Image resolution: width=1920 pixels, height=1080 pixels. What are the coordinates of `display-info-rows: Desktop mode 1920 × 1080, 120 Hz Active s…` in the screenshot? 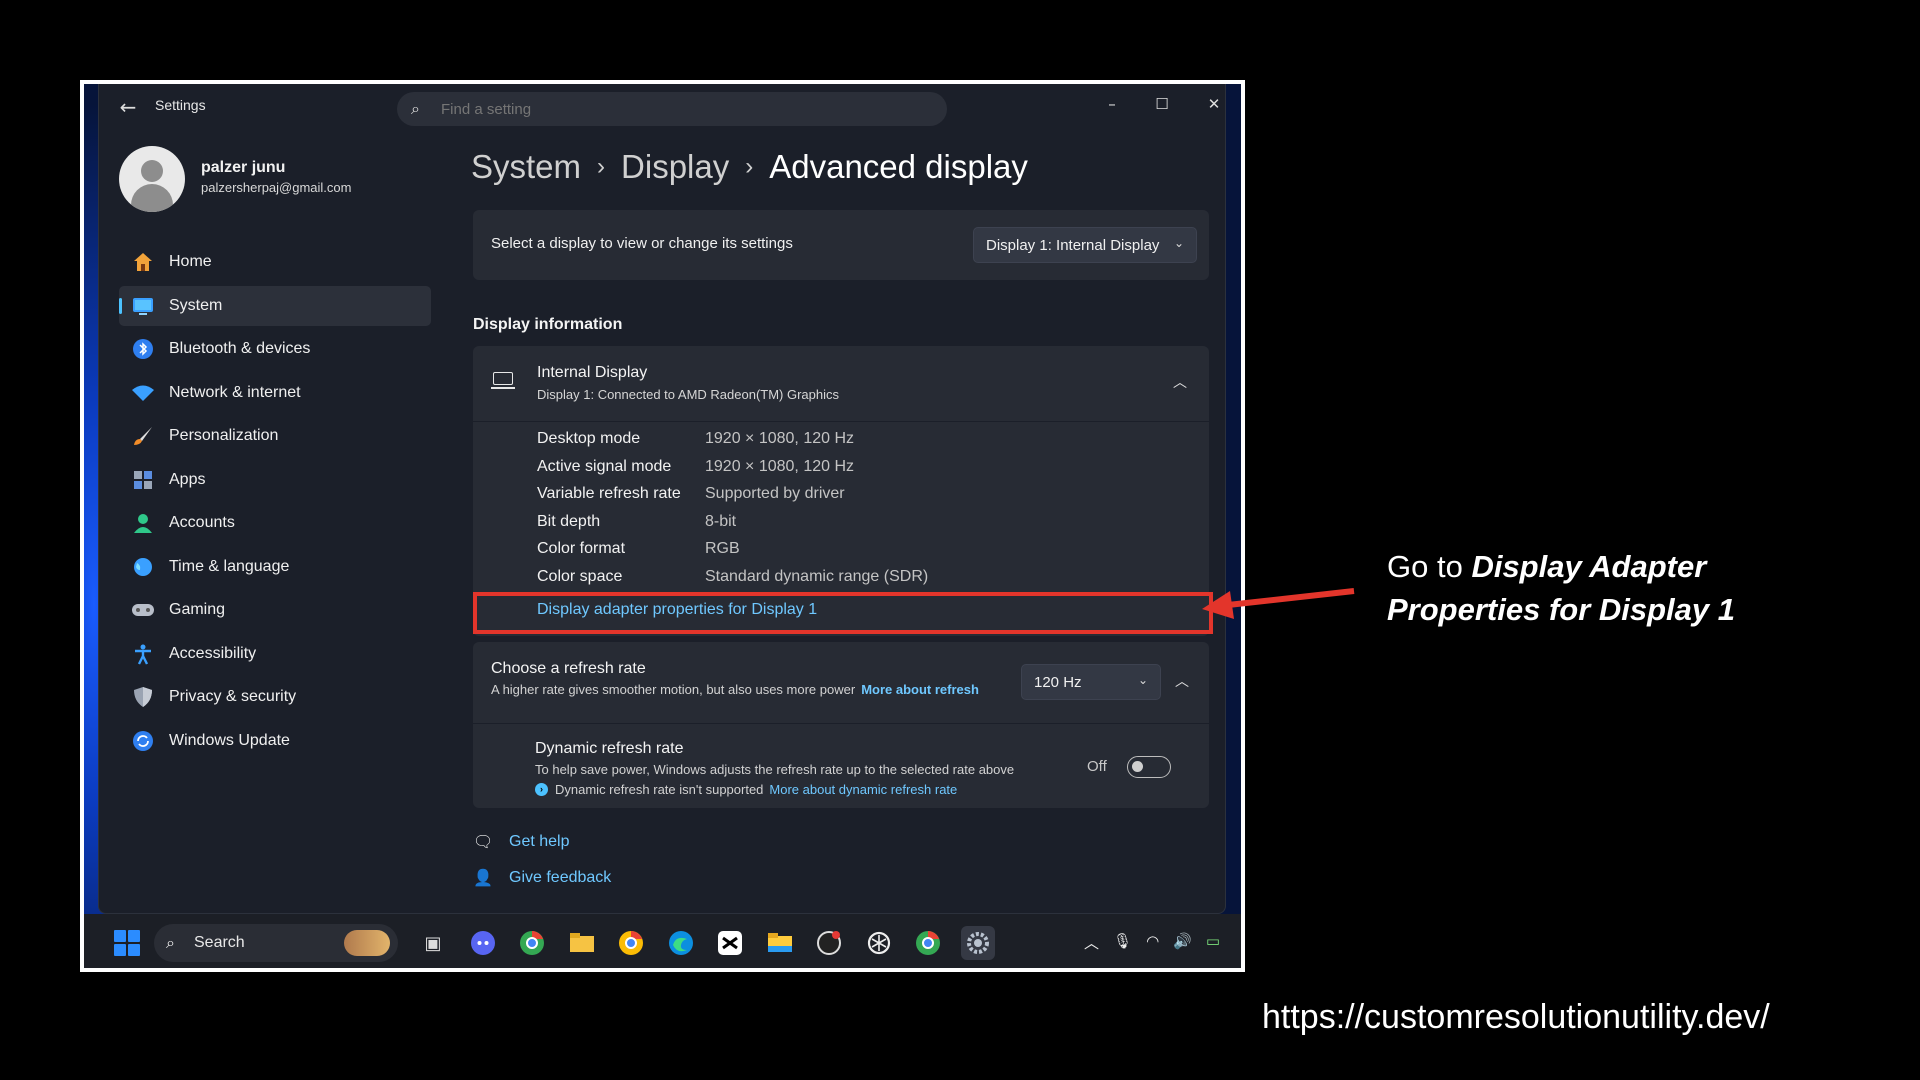 It's located at (732, 512).